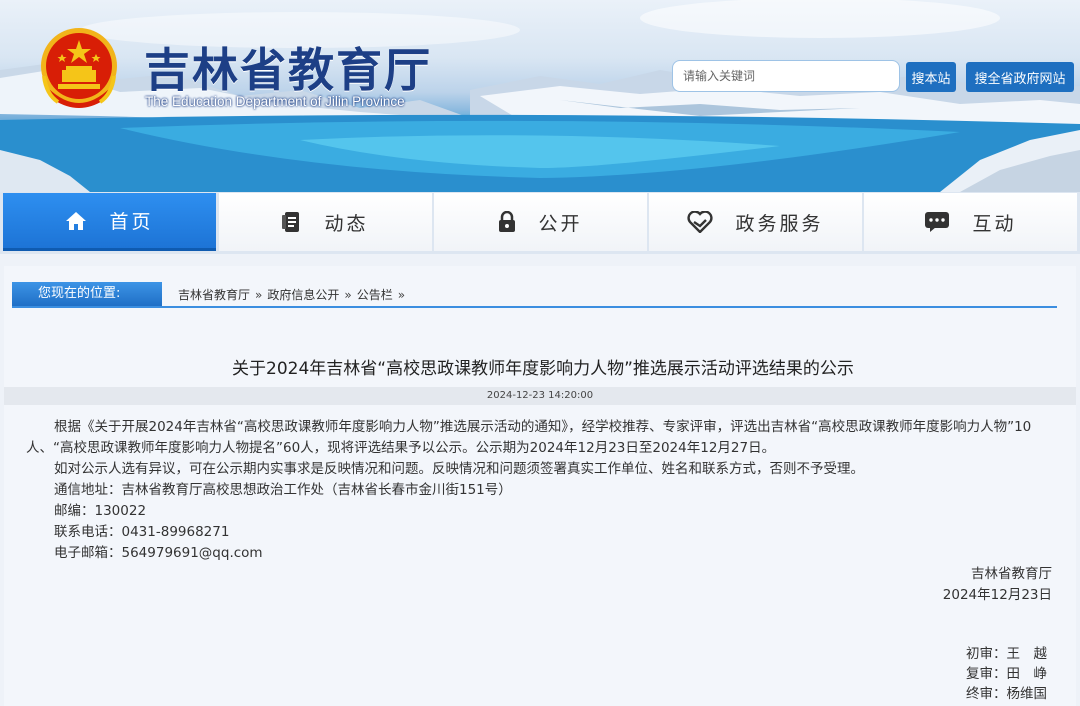  Describe the element at coordinates (158, 553) in the screenshot. I see `contact-email: 电子邮箱：564979691@qq.com` at that location.